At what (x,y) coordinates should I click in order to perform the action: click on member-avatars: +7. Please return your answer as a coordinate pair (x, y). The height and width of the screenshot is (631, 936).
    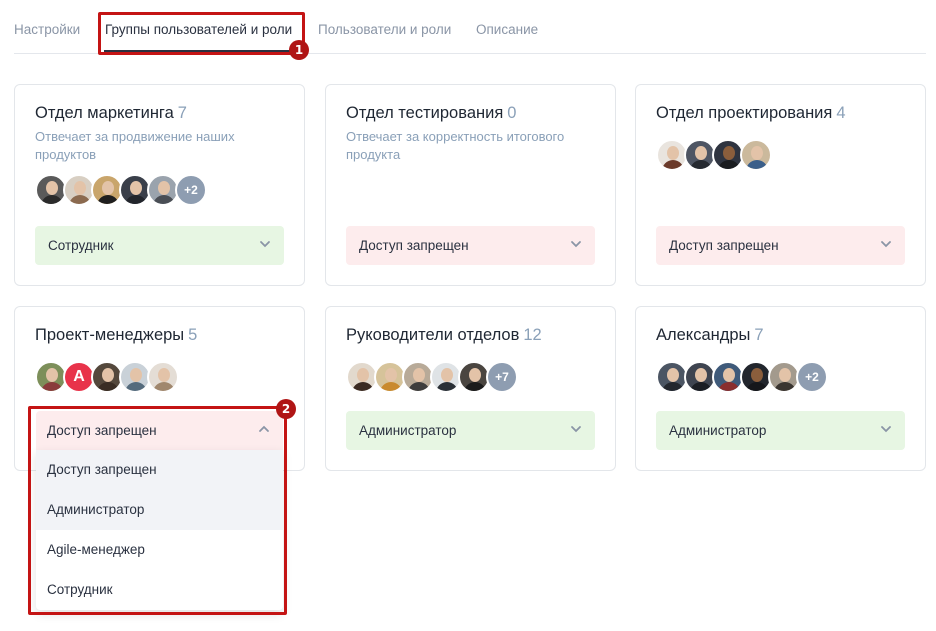
    Looking at the image, I should click on (432, 378).